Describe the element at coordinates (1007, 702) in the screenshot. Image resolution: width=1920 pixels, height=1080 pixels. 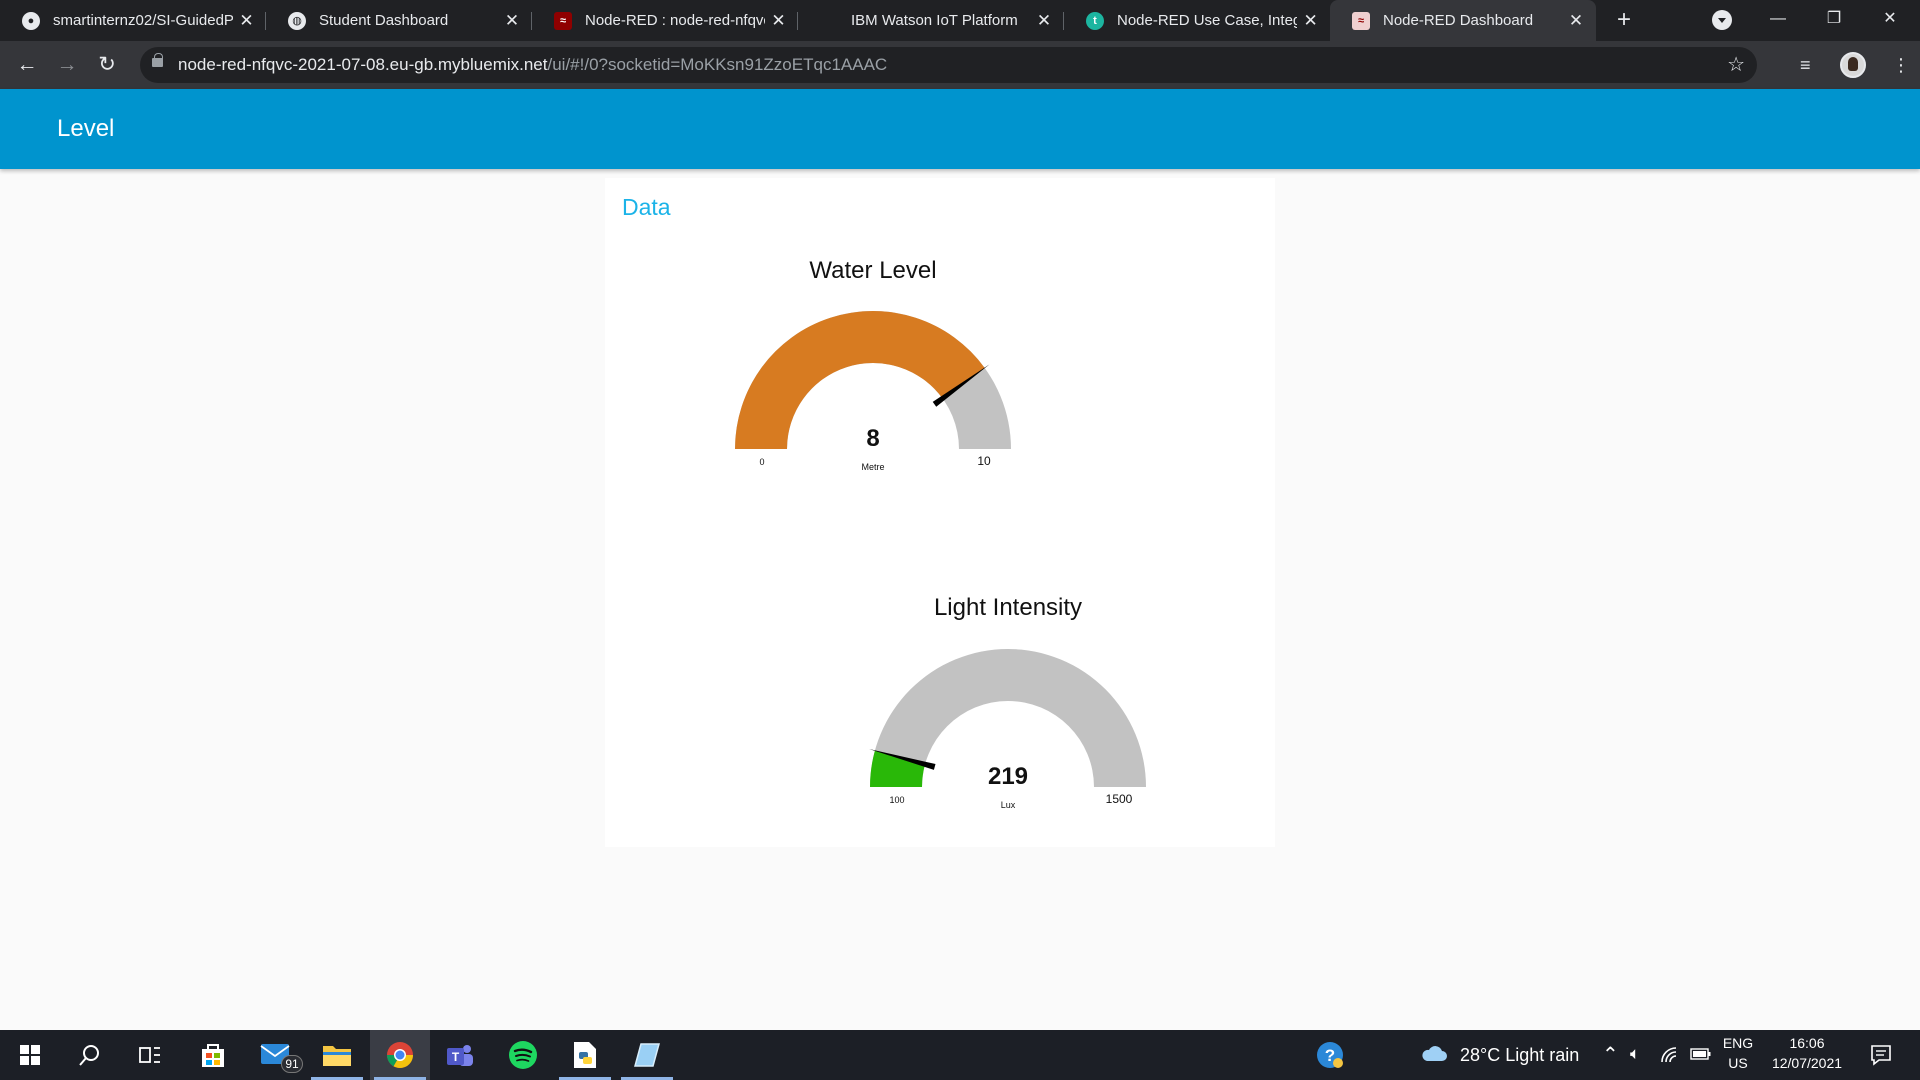
I see `light-intensity-gauge-svg: Light Intensity 219 Lux 100 1500` at that location.